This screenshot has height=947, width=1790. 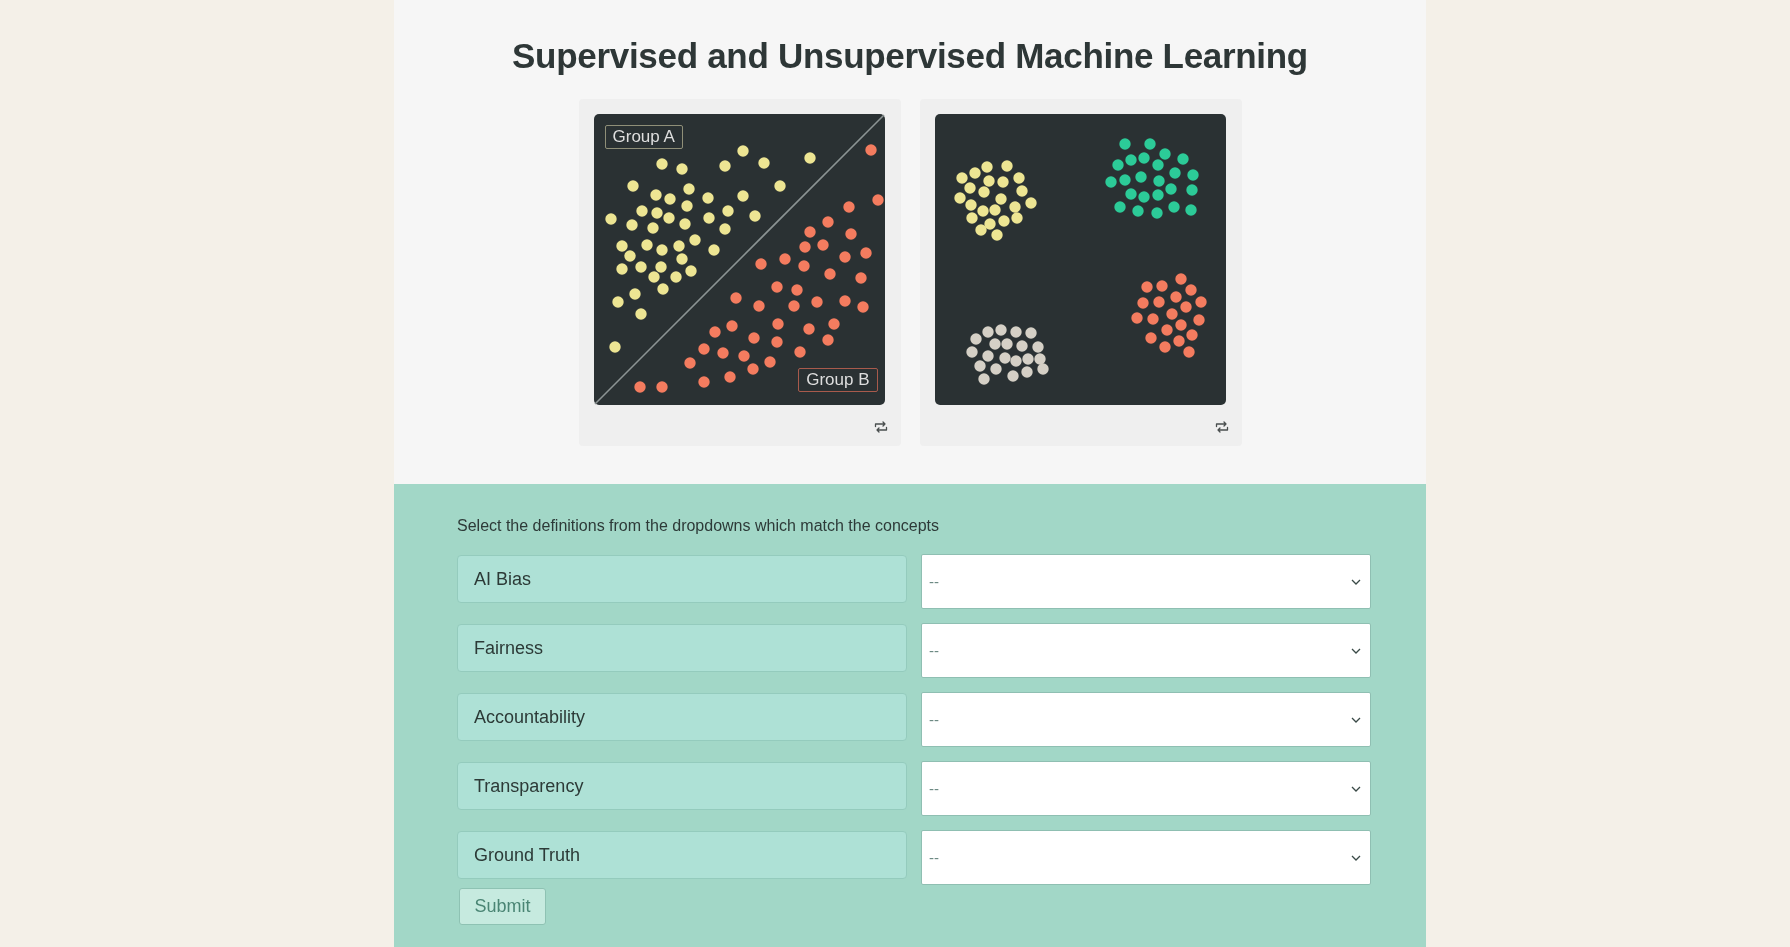 What do you see at coordinates (682, 717) in the screenshot?
I see `concept-label: Accountability` at bounding box center [682, 717].